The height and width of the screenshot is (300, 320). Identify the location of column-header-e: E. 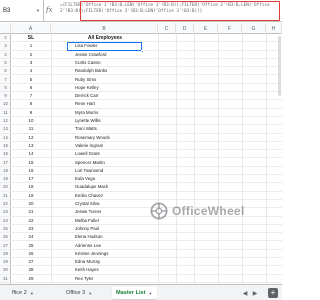
(206, 28).